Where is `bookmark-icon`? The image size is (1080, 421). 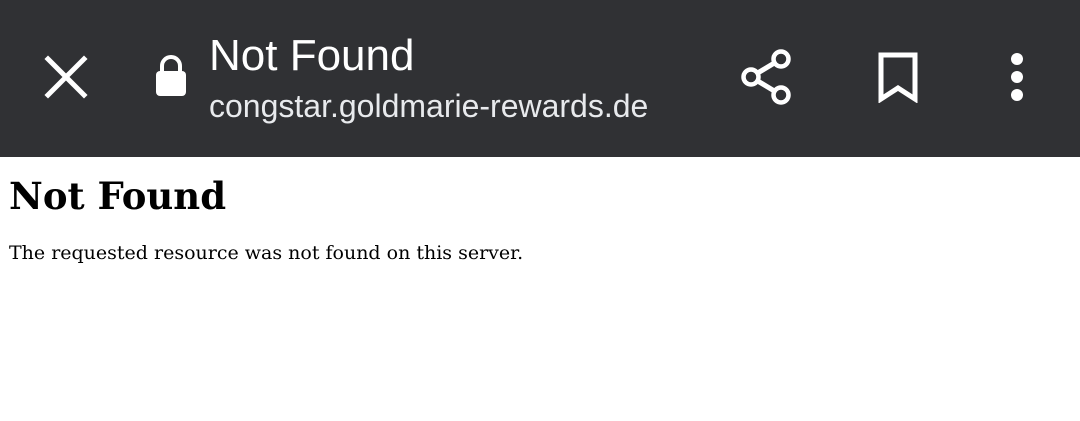 bookmark-icon is located at coordinates (898, 77).